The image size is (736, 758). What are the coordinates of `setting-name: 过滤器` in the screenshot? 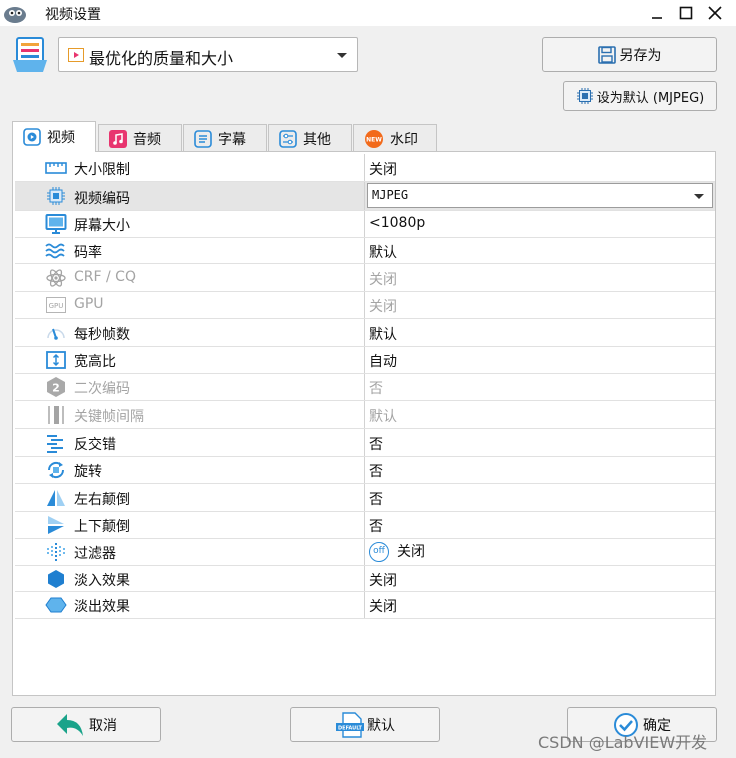 It's located at (95, 554).